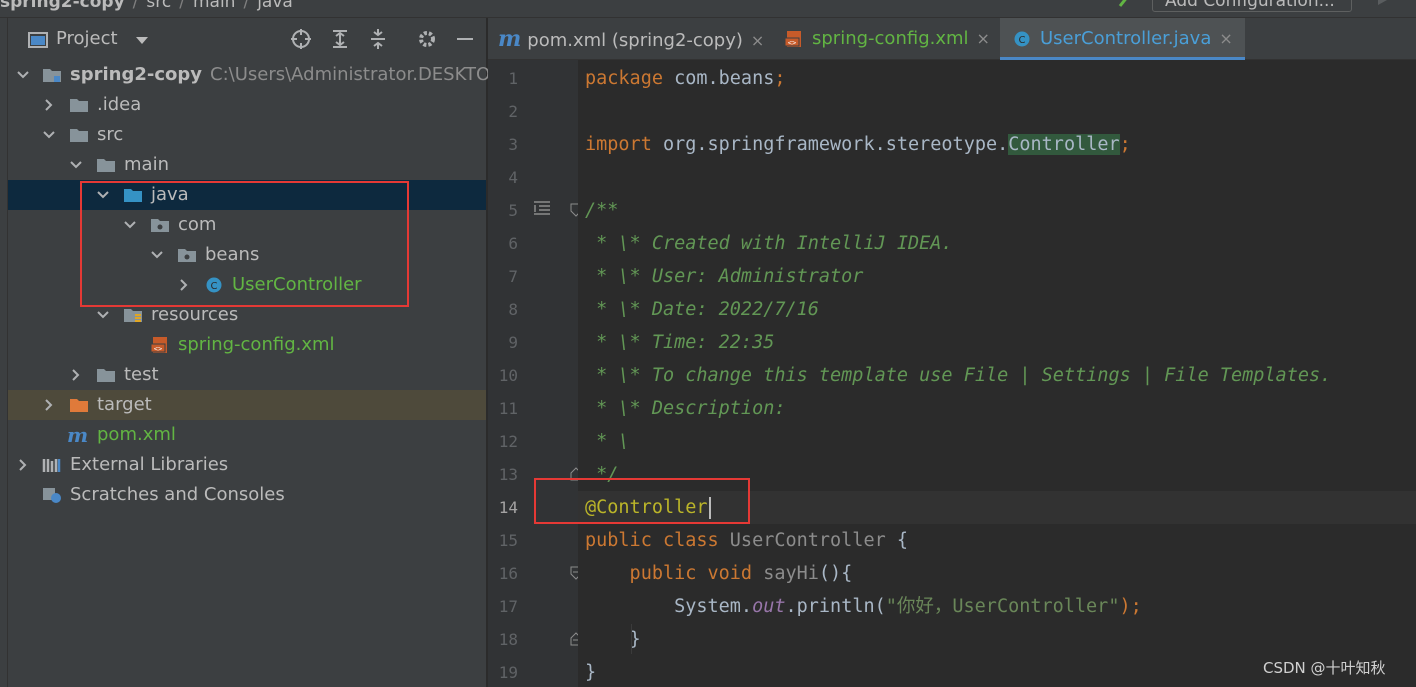 The image size is (1416, 687). I want to click on tab-label: UserController.java, so click(1126, 38).